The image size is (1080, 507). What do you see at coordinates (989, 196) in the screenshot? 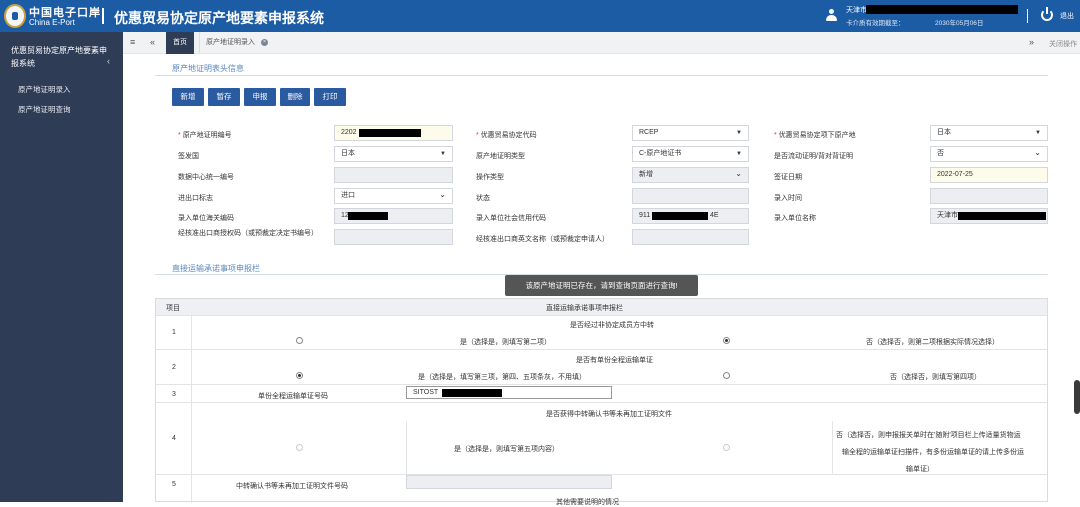
I see `entry-time-input` at bounding box center [989, 196].